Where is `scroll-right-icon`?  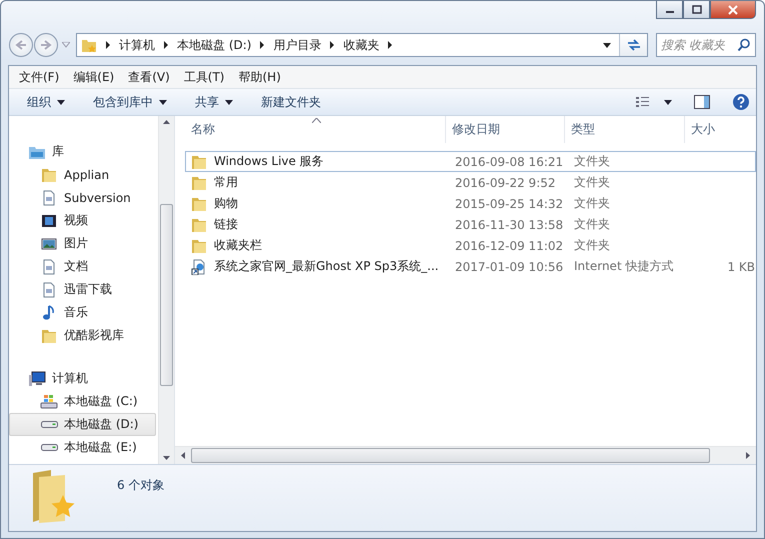
scroll-right-icon is located at coordinates (748, 455).